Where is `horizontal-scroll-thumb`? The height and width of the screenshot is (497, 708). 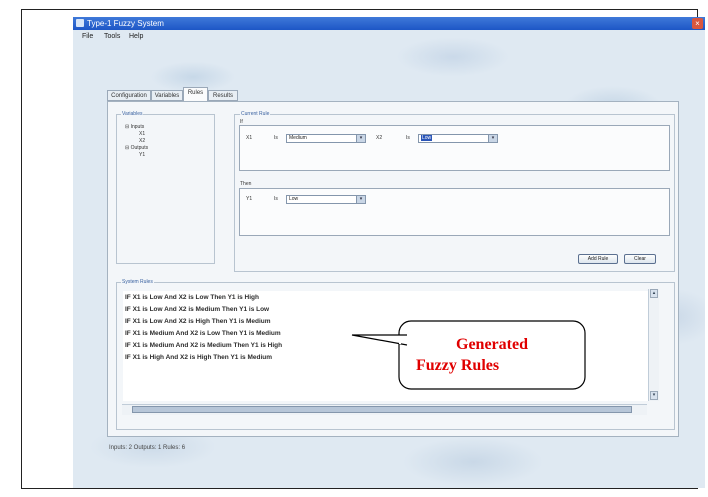 horizontal-scroll-thumb is located at coordinates (382, 409).